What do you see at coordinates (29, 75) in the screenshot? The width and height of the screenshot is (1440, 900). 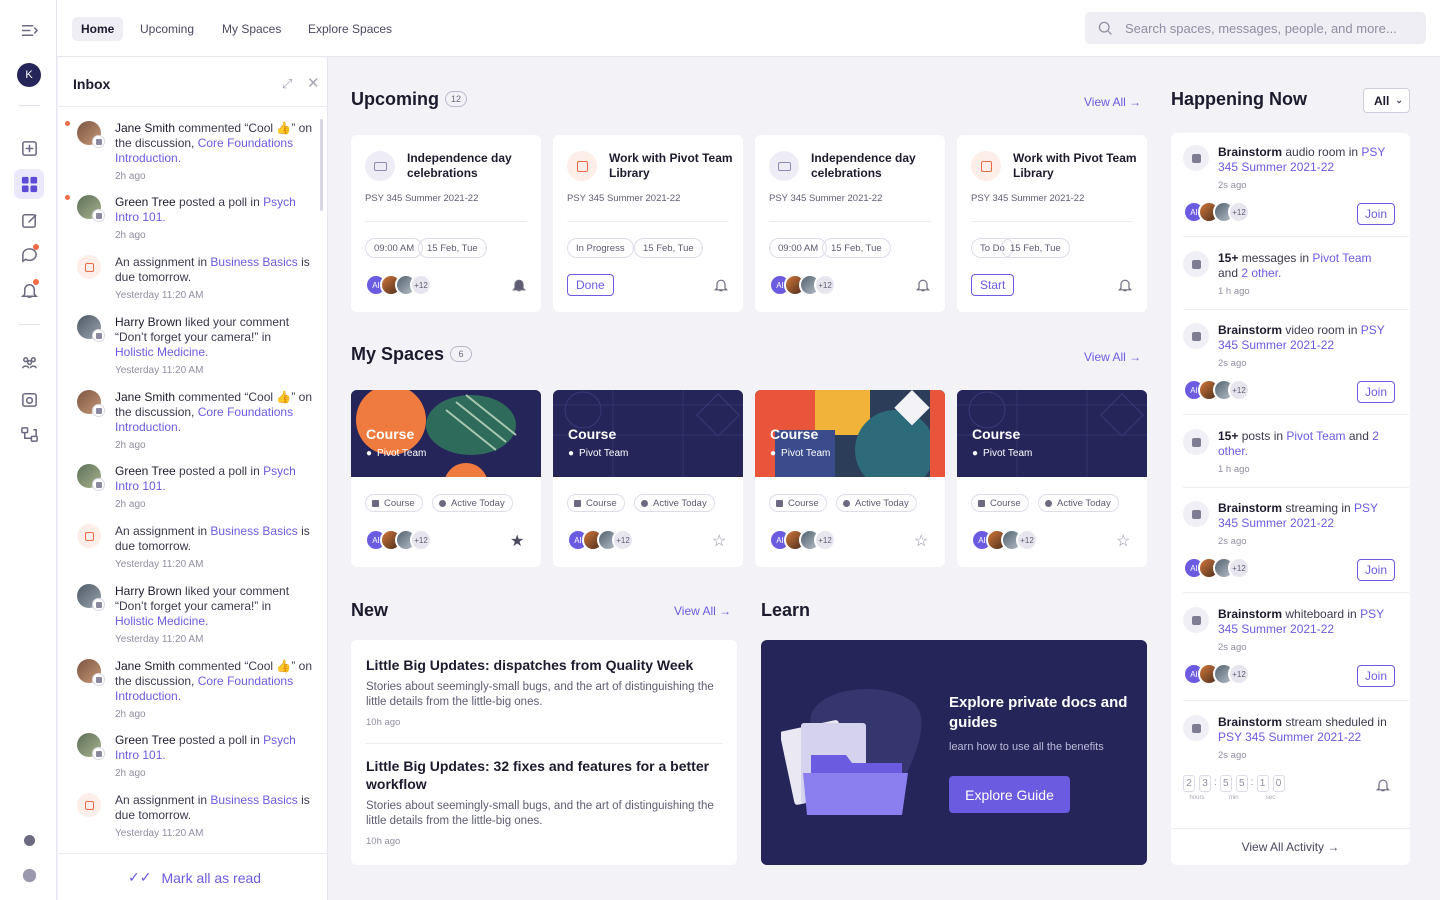 I see `user-avatar: K` at bounding box center [29, 75].